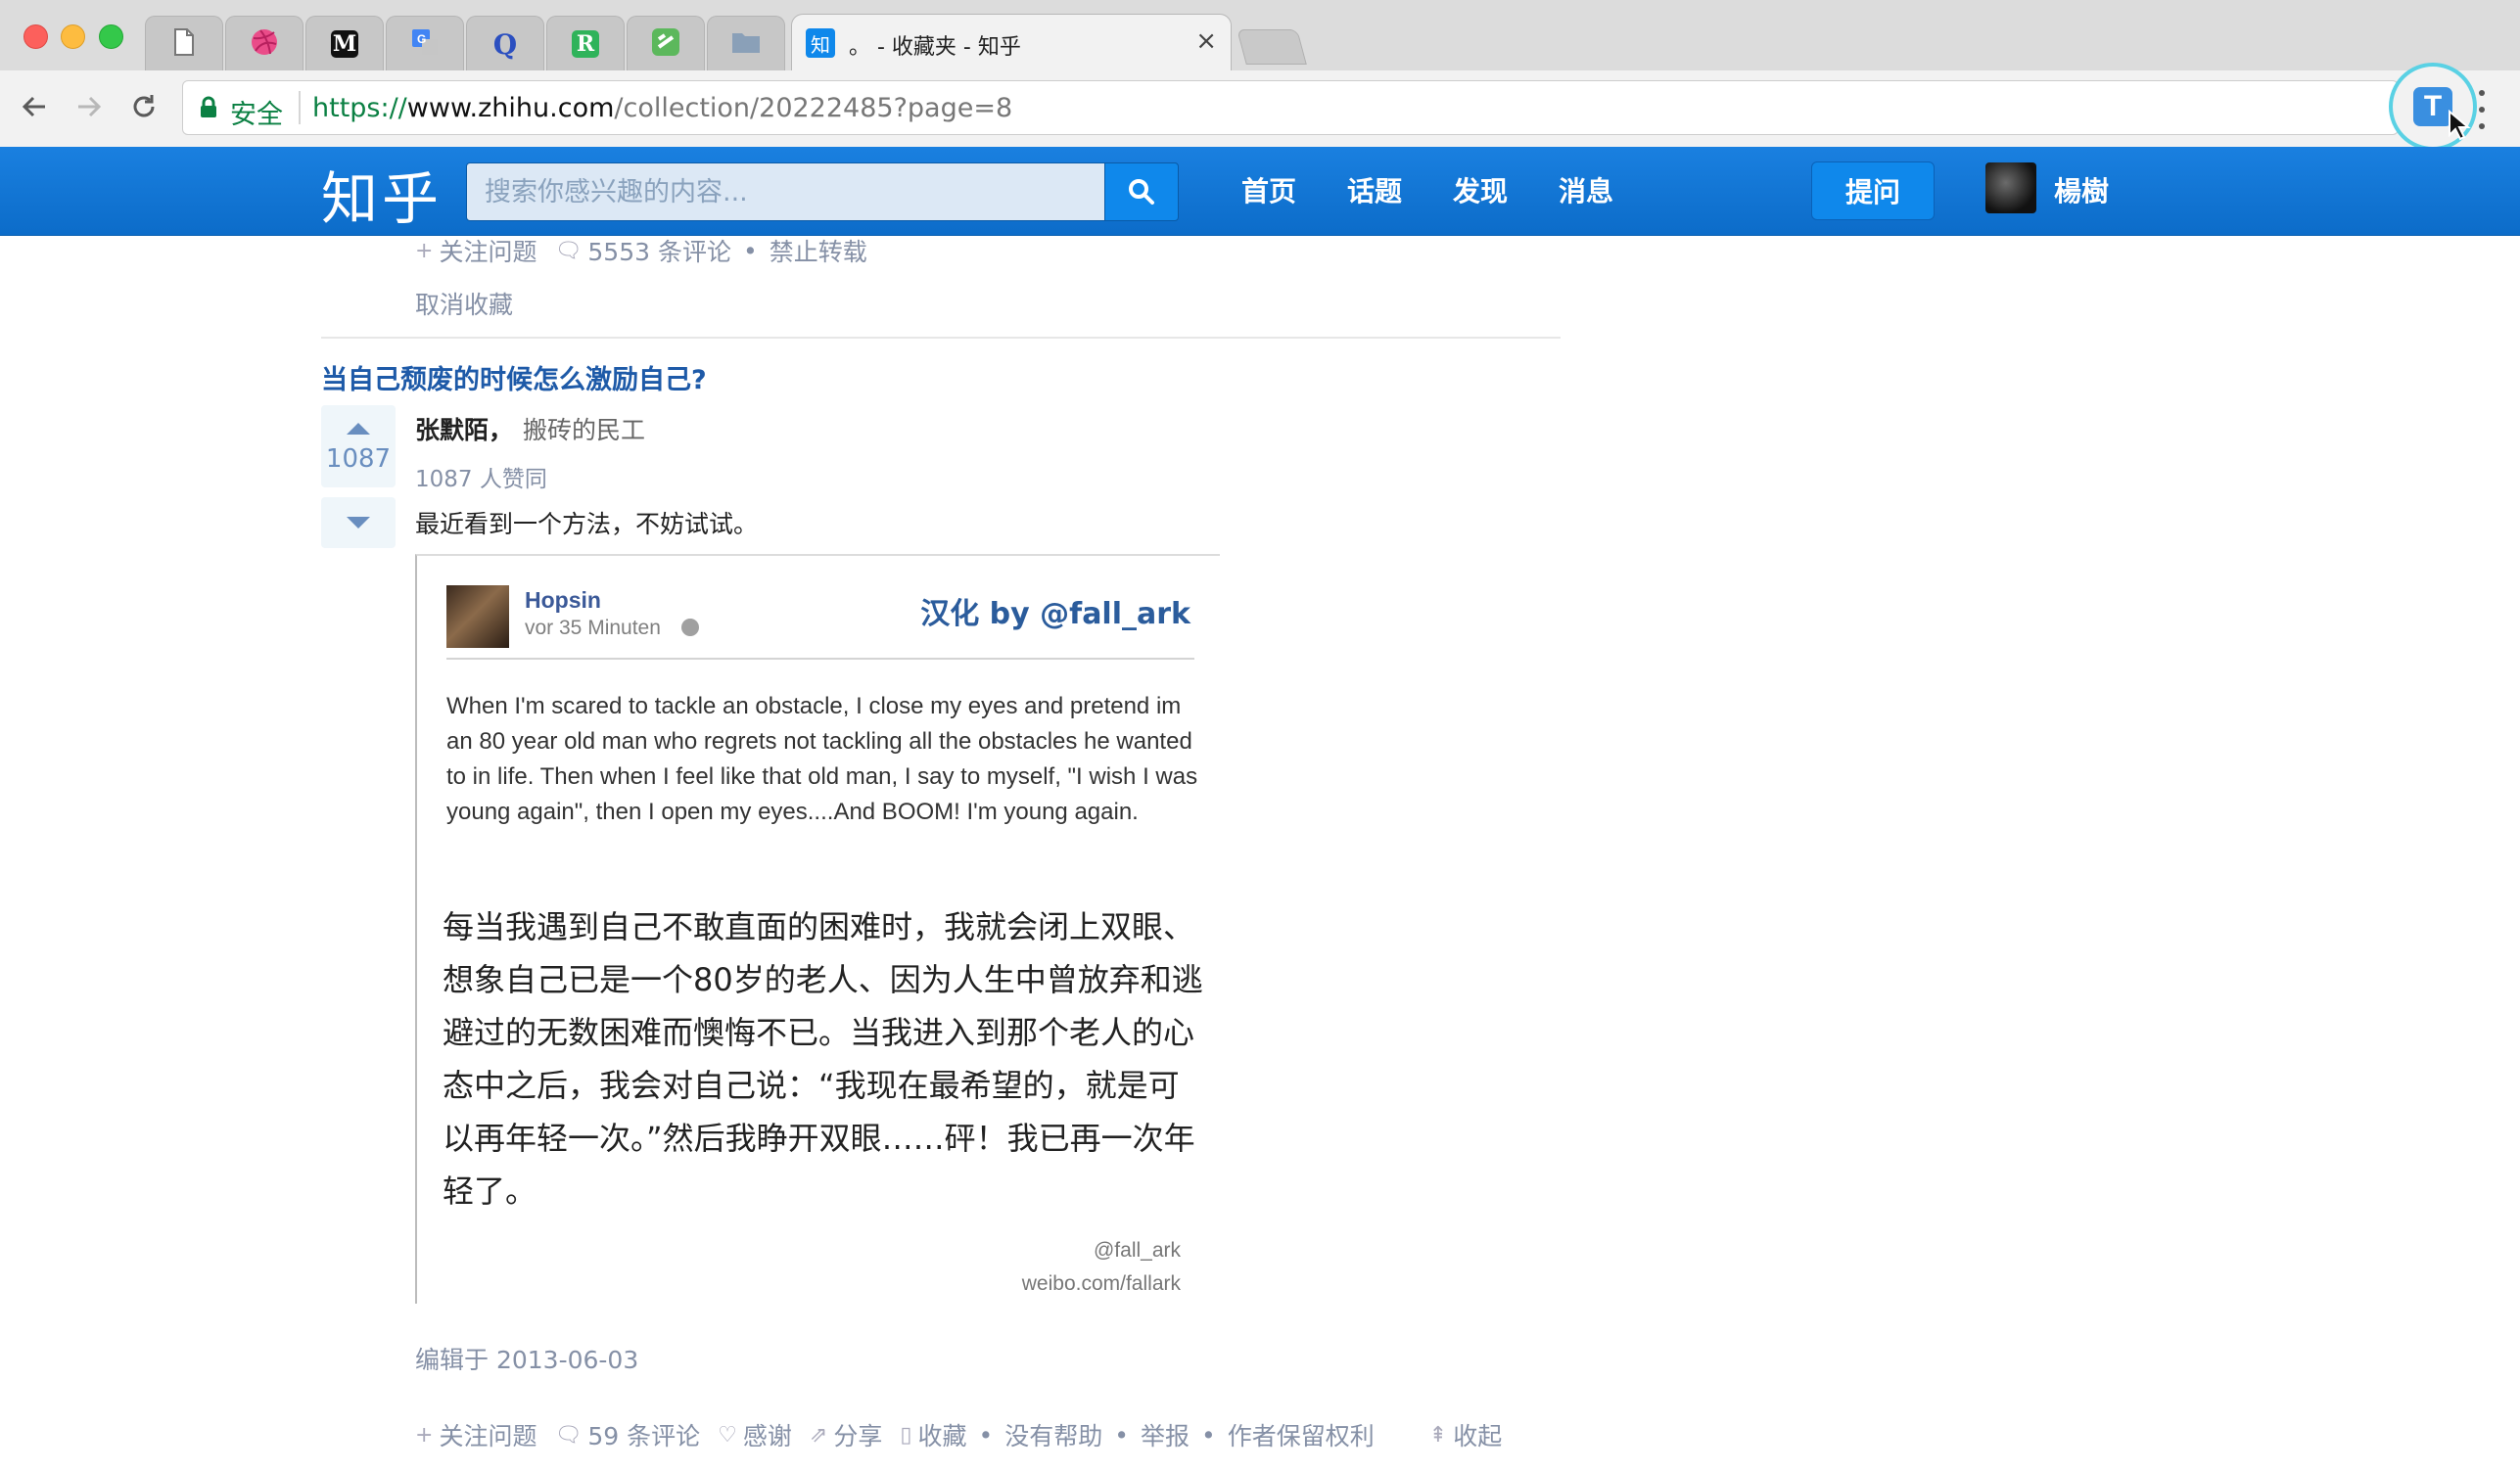 This screenshot has height=1472, width=2520. I want to click on minimize-window-button, so click(73, 36).